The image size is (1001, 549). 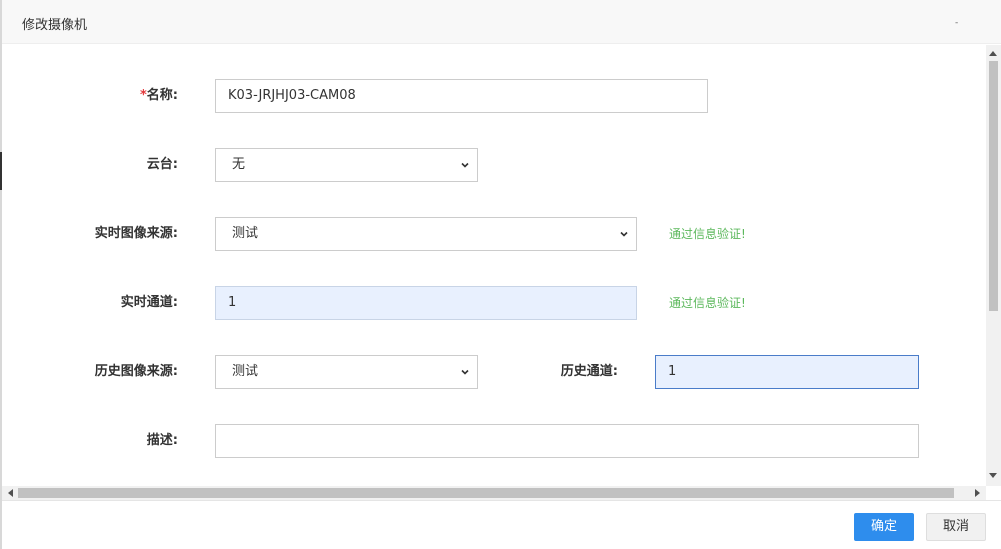 I want to click on live-source-label: 实时图像来源:, so click(x=136, y=233).